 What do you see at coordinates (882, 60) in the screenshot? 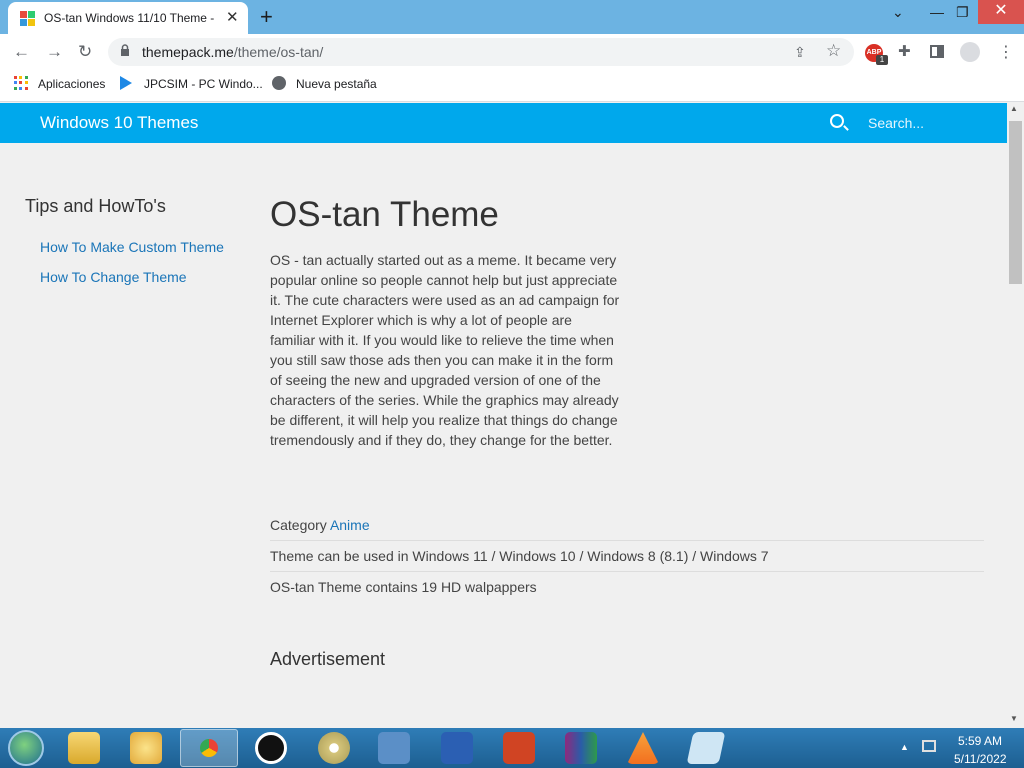
I see `extension-badge: 1` at bounding box center [882, 60].